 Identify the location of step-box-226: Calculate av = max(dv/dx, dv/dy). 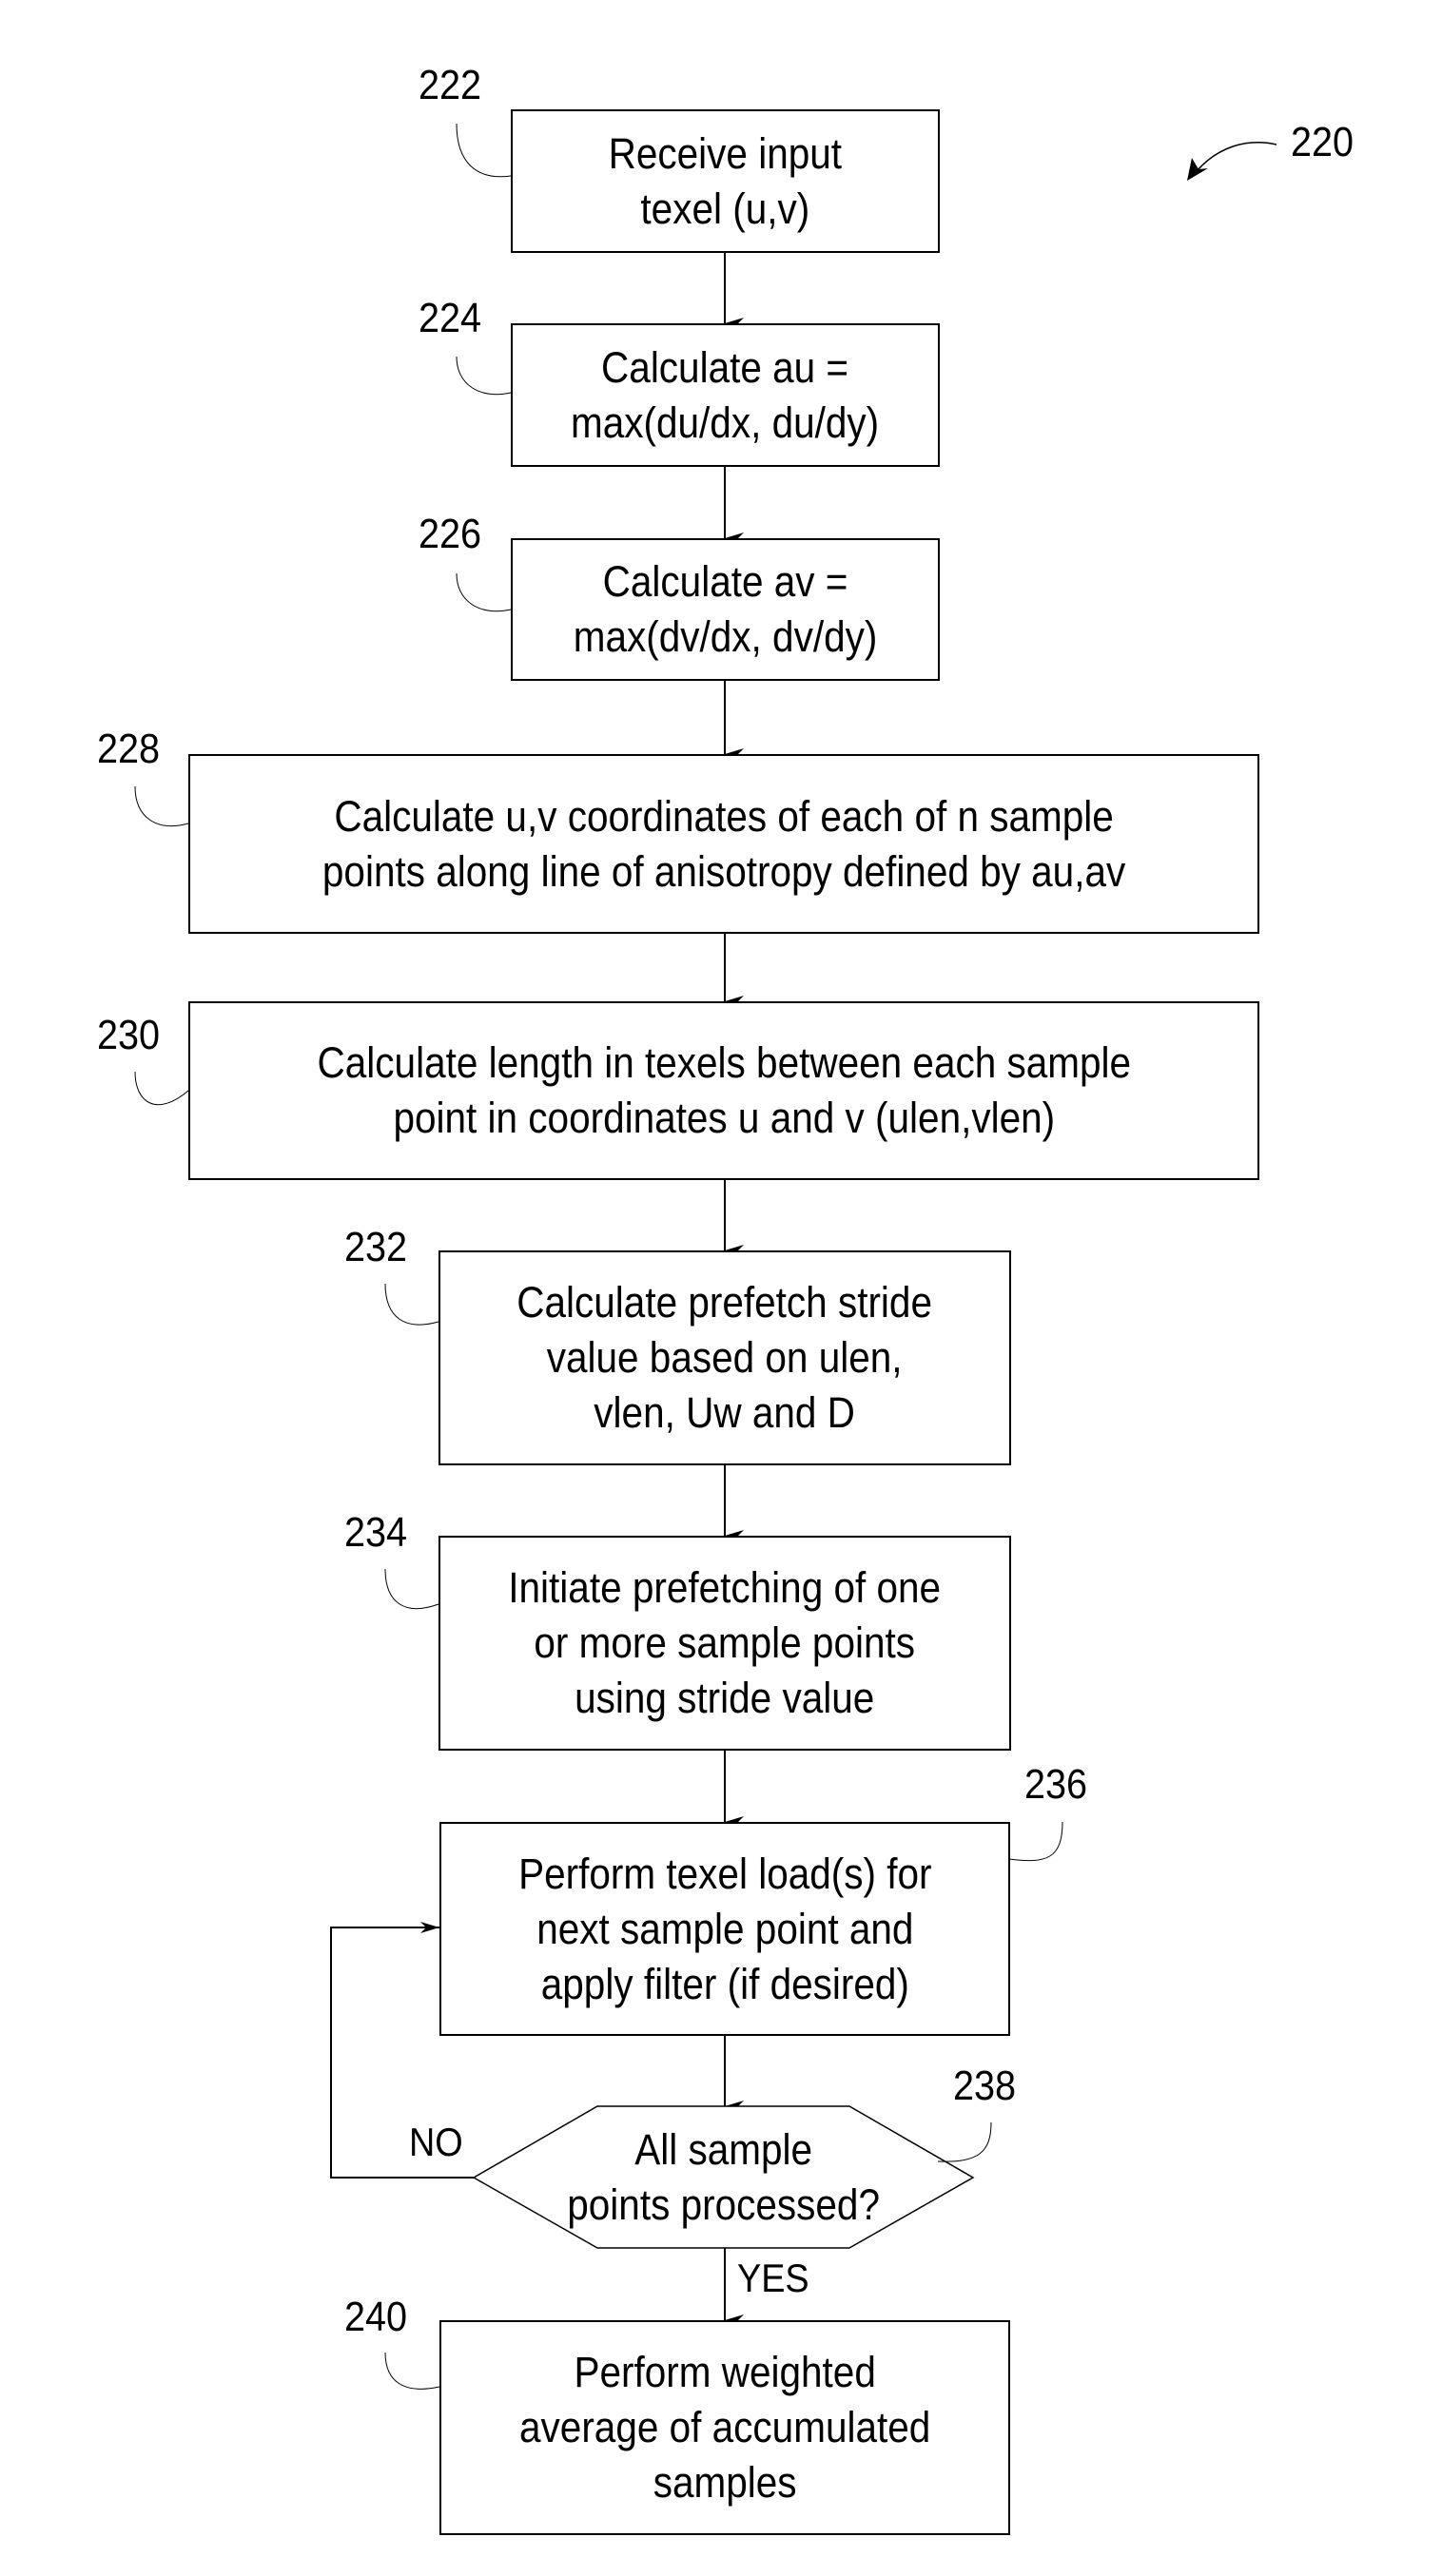
(725, 609).